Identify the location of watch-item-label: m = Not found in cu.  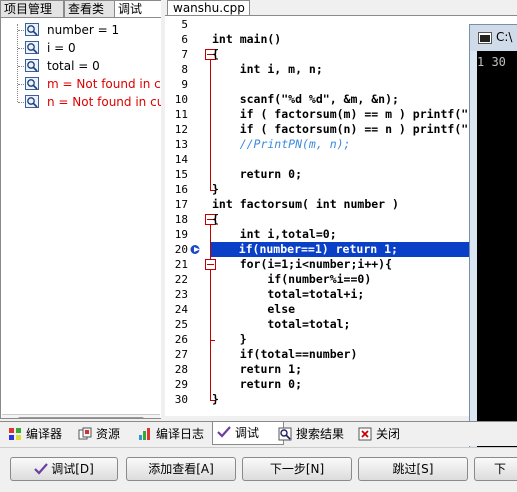
(104, 84).